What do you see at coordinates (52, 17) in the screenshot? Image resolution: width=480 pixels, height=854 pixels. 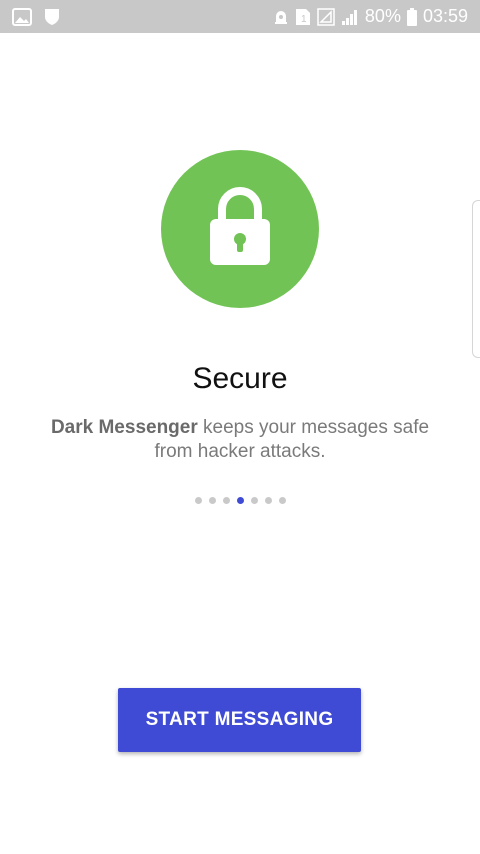 I see `shield-icon` at bounding box center [52, 17].